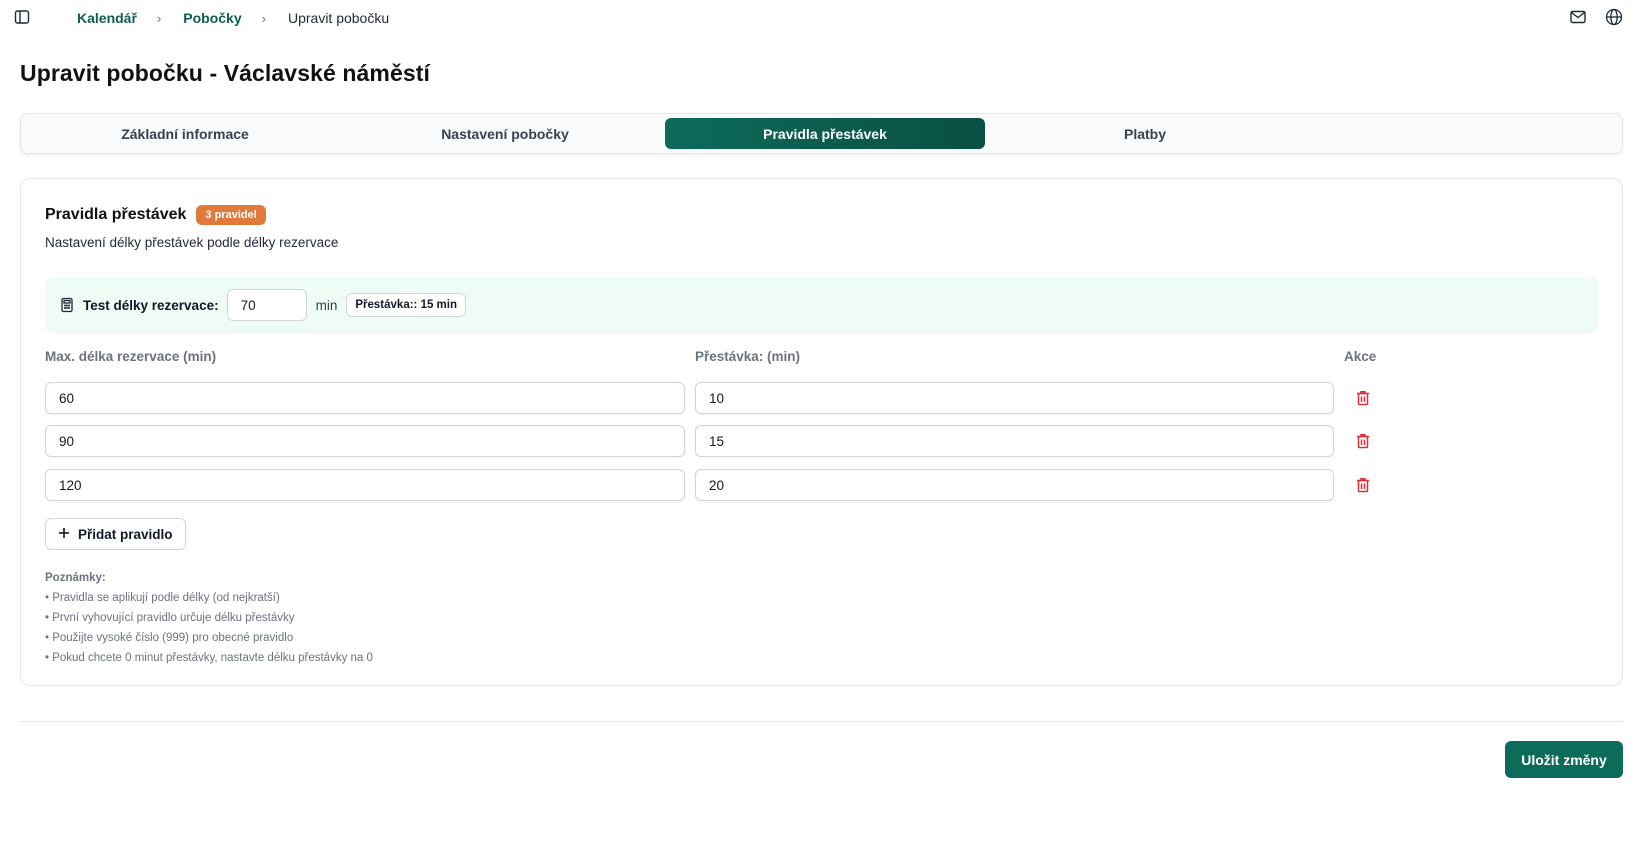 This screenshot has height=854, width=1636. What do you see at coordinates (266, 305) in the screenshot?
I see `test-duration-input` at bounding box center [266, 305].